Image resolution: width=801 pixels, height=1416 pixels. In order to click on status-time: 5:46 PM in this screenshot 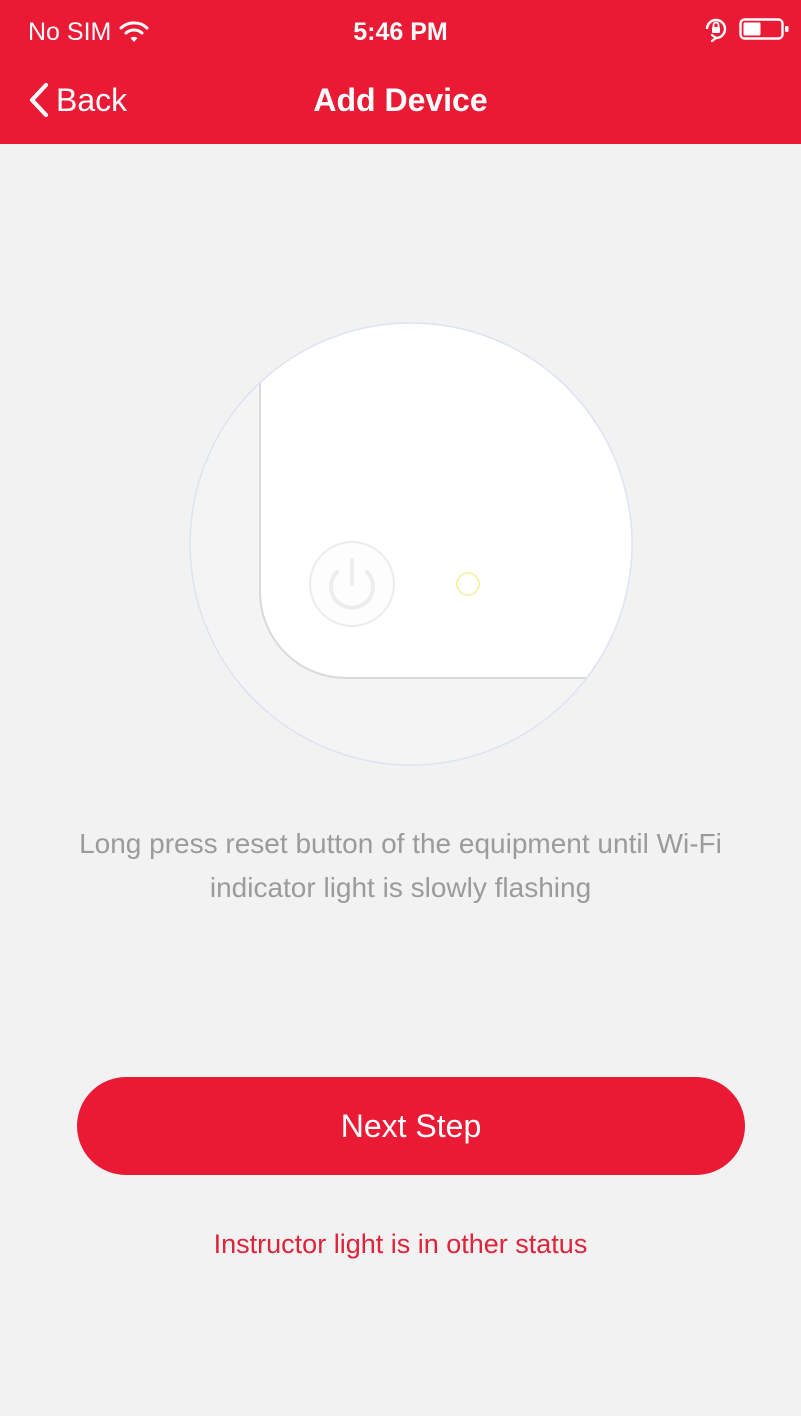, I will do `click(400, 32)`.